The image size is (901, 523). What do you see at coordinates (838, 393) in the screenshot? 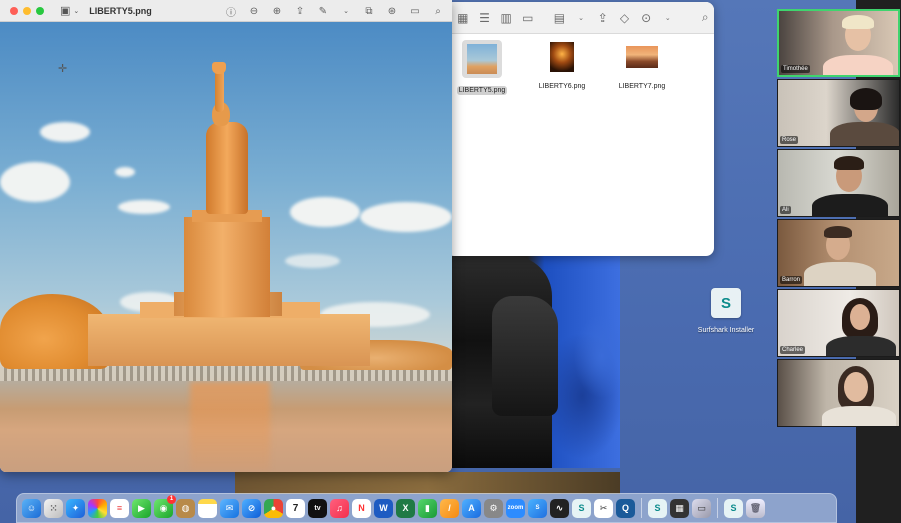
I see `video-tile` at bounding box center [838, 393].